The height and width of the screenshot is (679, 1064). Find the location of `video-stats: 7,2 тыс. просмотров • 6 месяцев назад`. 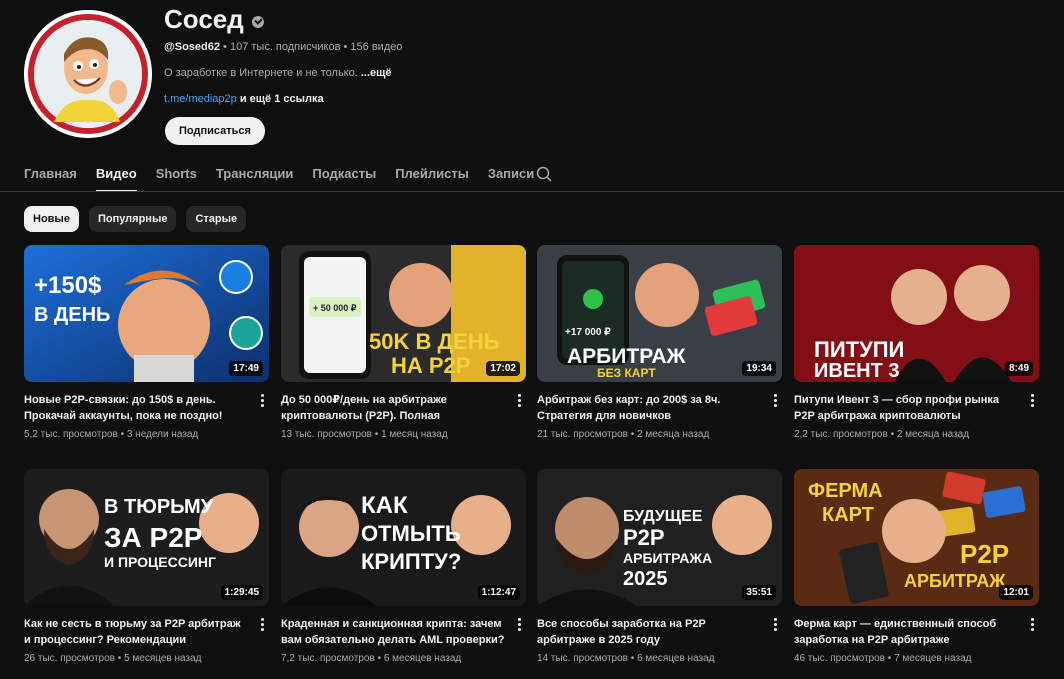

video-stats: 7,2 тыс. просмотров • 6 месяцев назад is located at coordinates (371, 658).